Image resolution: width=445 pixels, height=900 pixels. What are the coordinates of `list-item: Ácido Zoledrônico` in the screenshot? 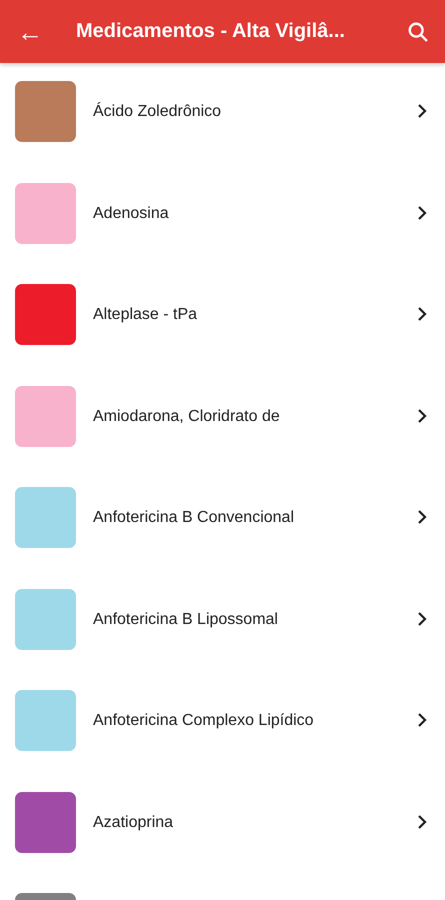 It's located at (222, 113).